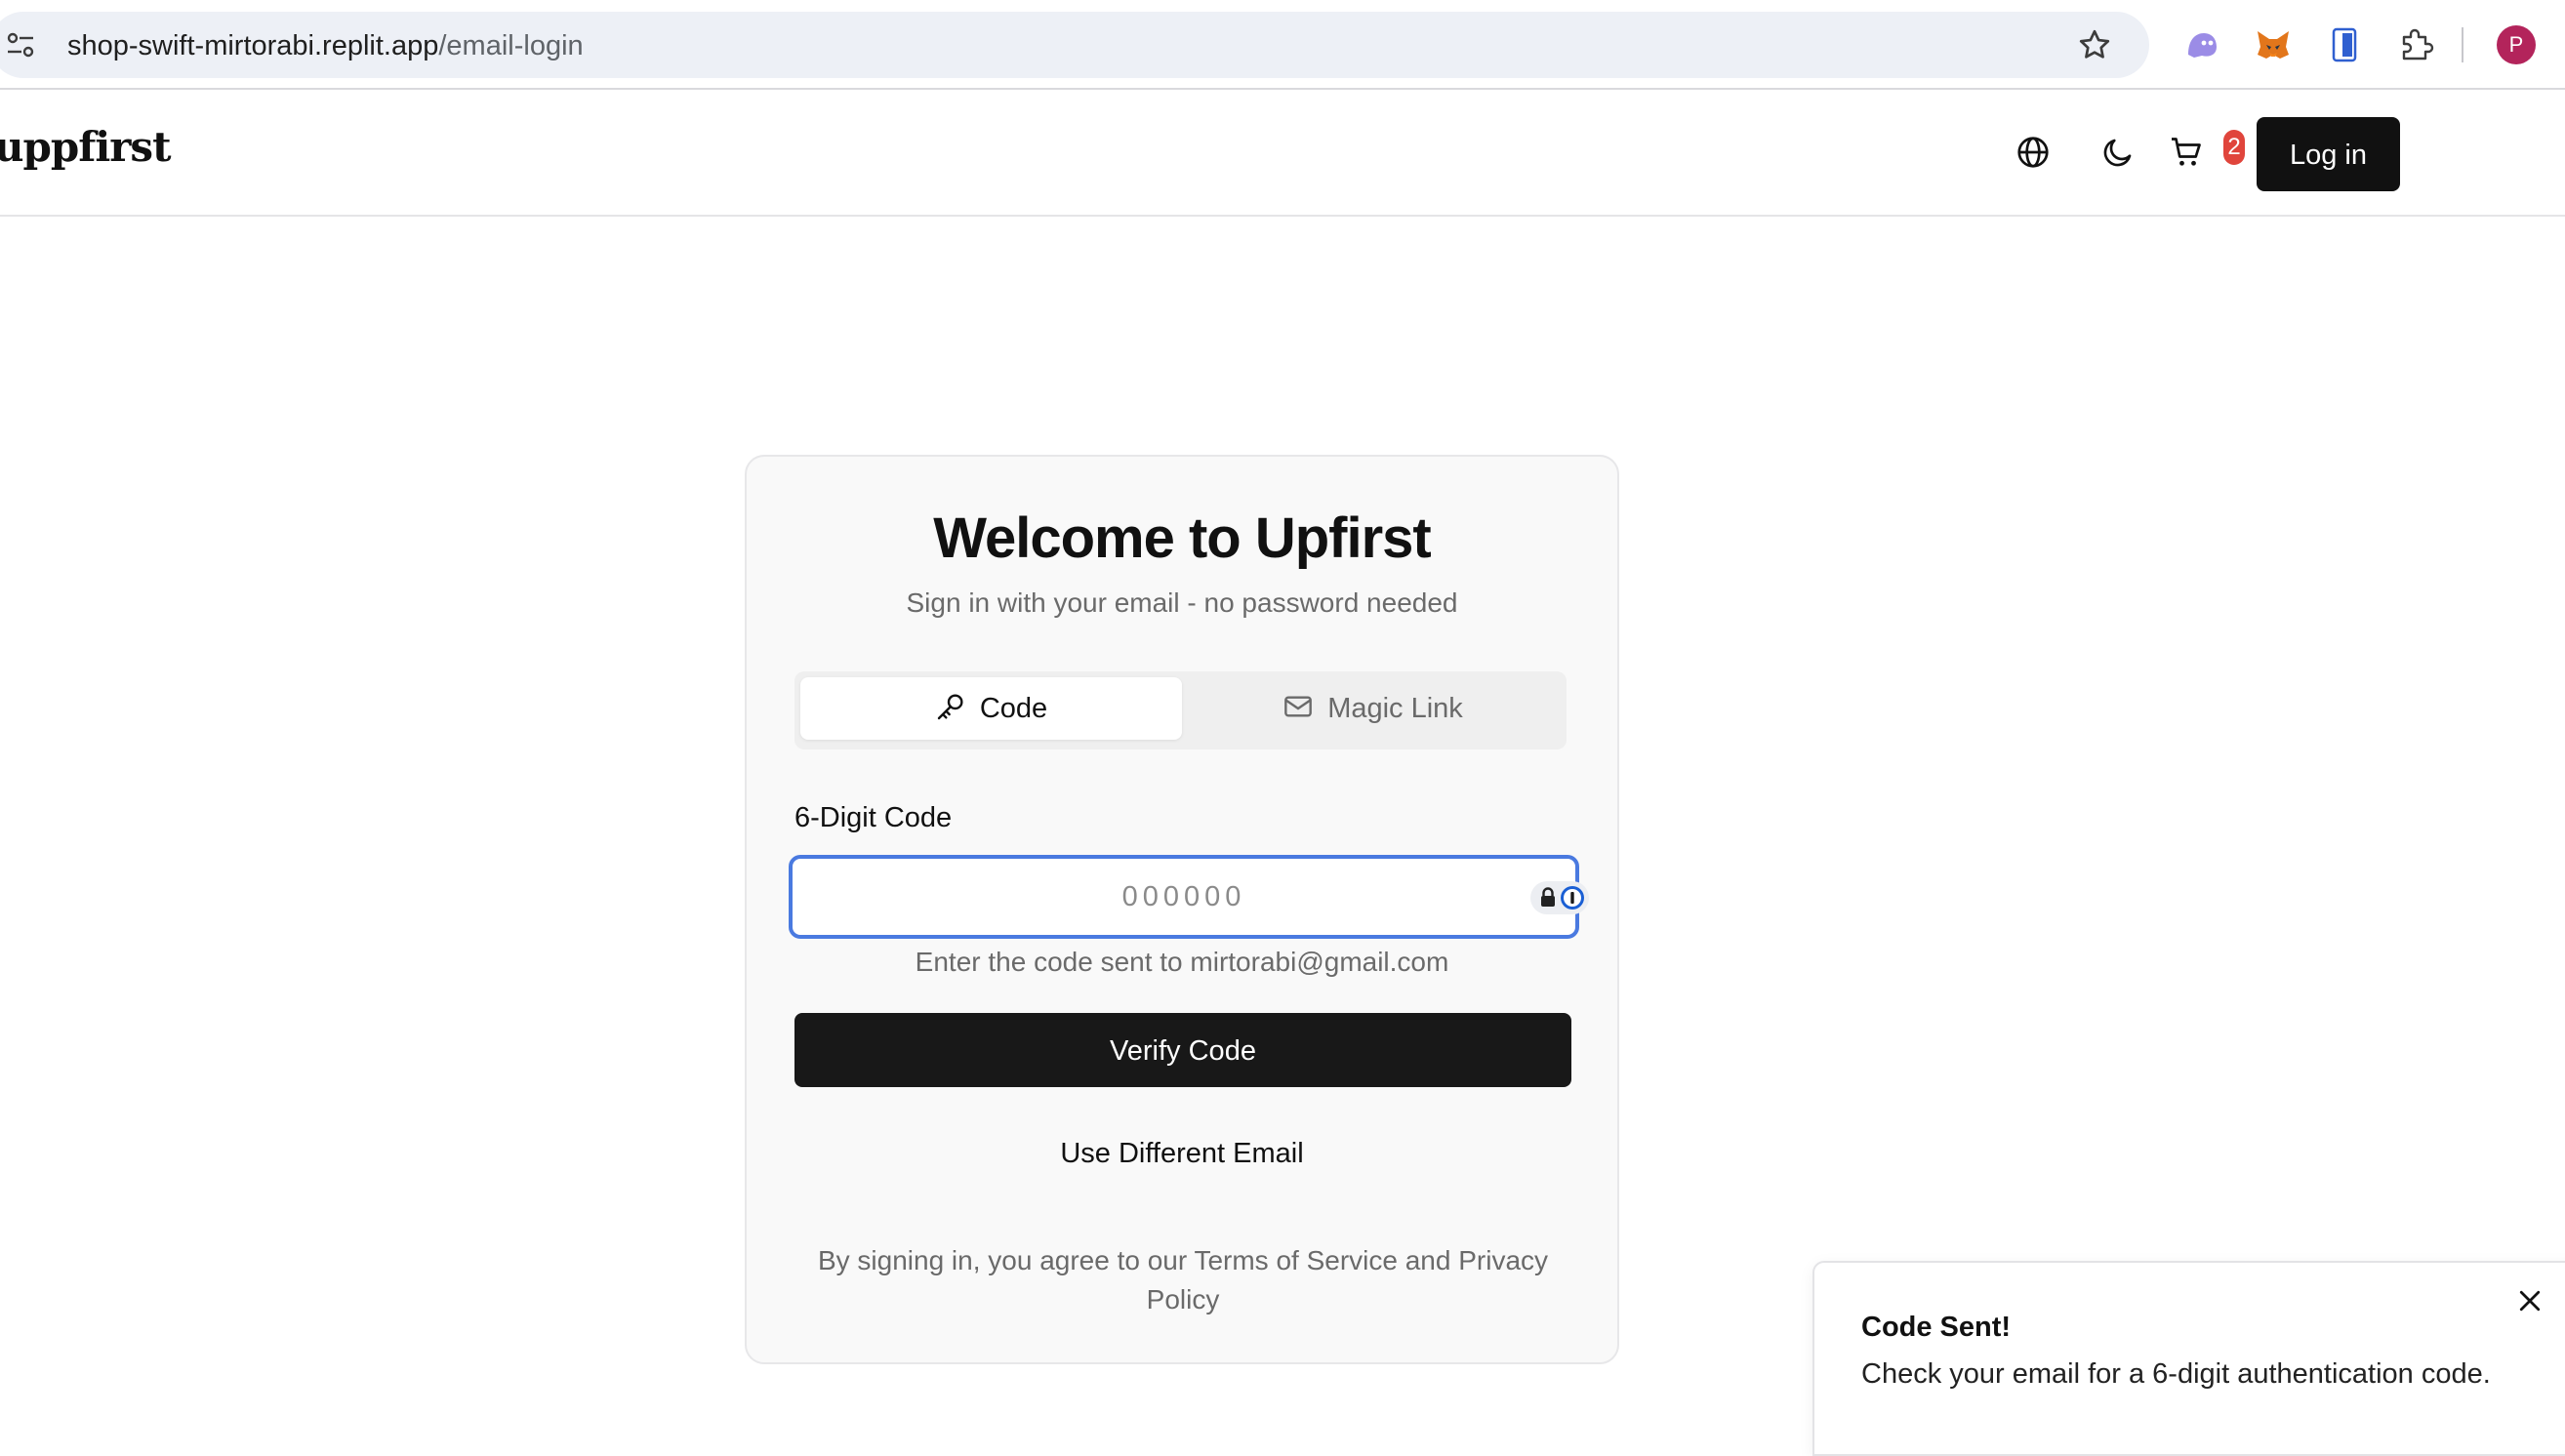  Describe the element at coordinates (2463, 44) in the screenshot. I see `toolbar-divider` at that location.